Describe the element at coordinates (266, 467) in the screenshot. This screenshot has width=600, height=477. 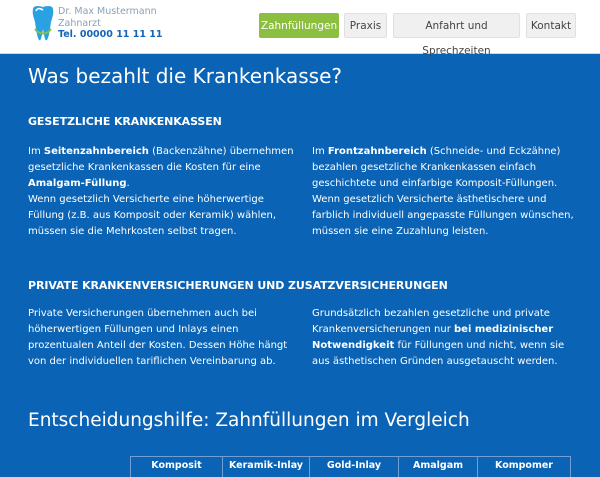
I see `table-header-keramik-inlay: Keramik-Inlay` at that location.